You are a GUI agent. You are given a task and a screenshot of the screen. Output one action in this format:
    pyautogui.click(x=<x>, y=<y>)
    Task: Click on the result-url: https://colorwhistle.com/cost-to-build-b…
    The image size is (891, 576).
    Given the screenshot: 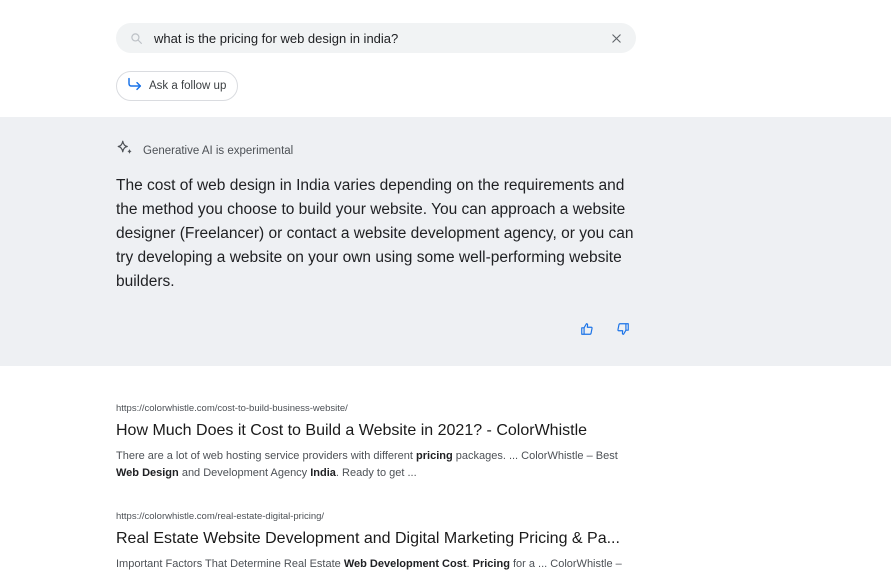 What is the action you would take?
    pyautogui.click(x=381, y=408)
    